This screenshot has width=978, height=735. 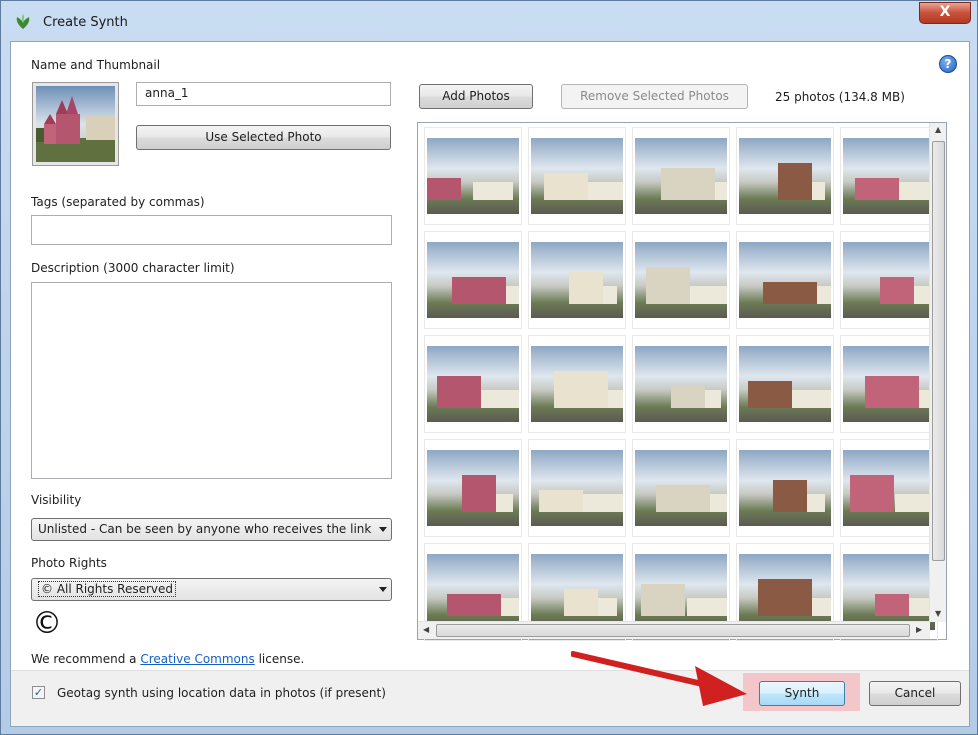 What do you see at coordinates (383, 529) in the screenshot?
I see `chevron-down-icon` at bounding box center [383, 529].